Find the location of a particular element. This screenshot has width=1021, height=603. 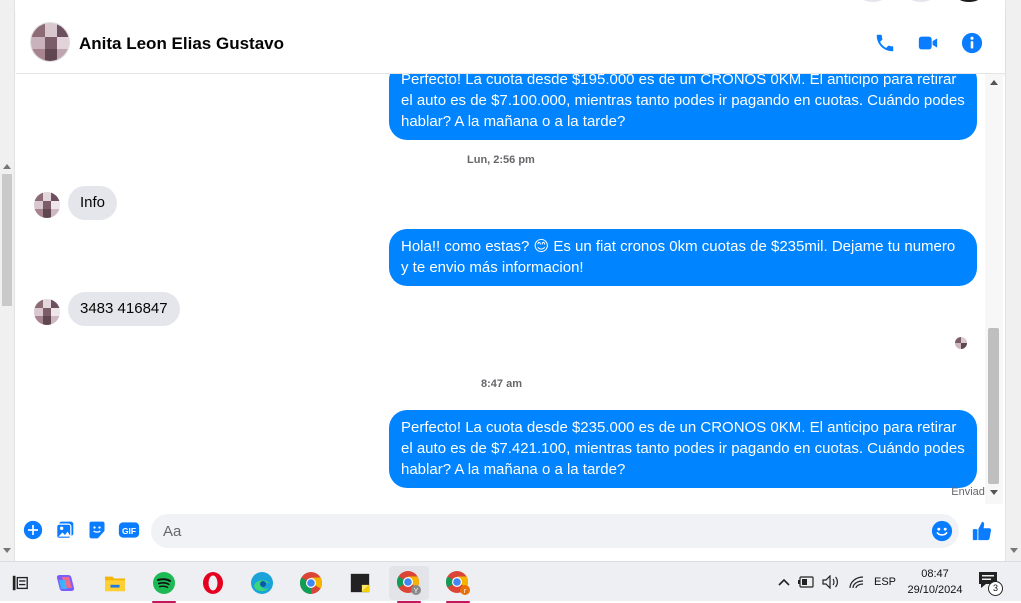

chrome-profile-y-icon: Y is located at coordinates (409, 584).